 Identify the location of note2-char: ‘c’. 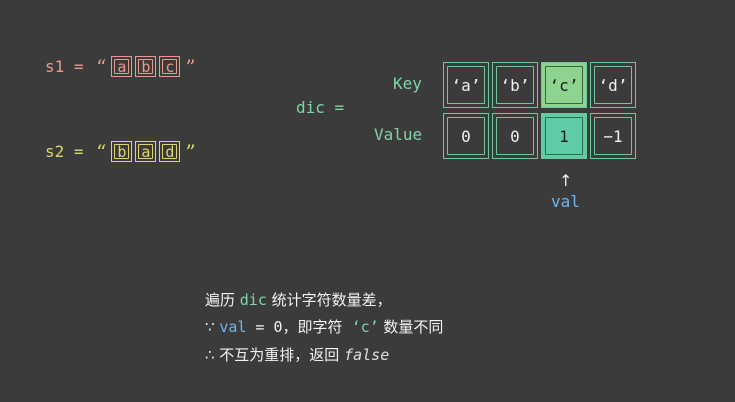
(365, 327).